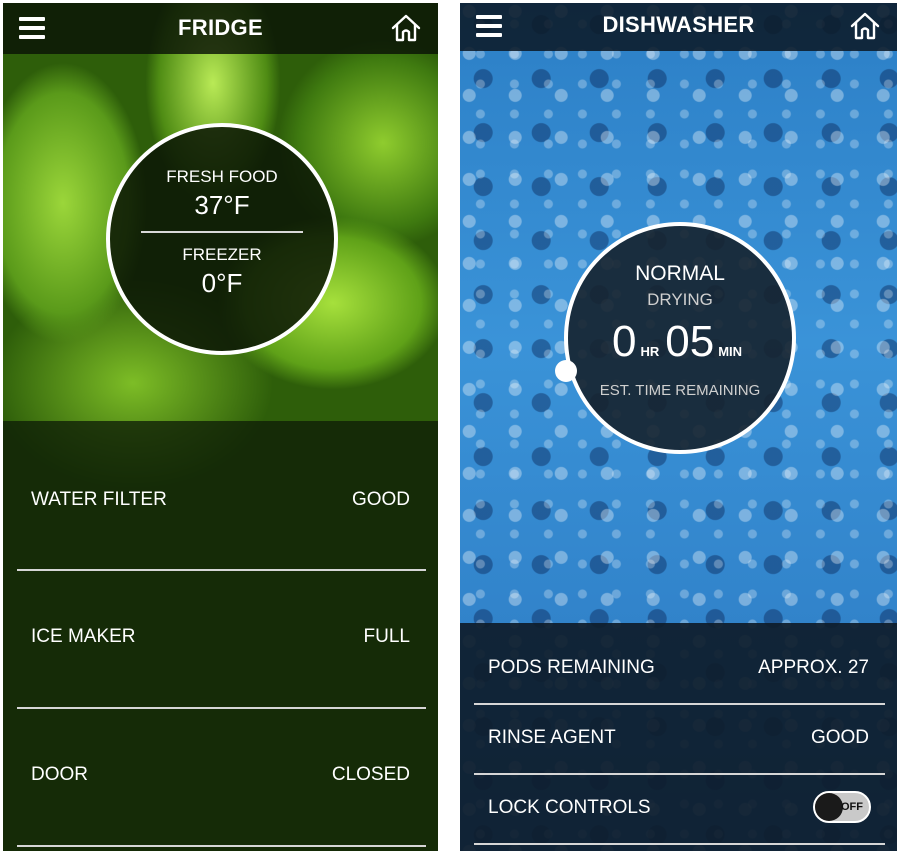 The image size is (900, 851). I want to click on status-value: APPROX. 27, so click(813, 667).